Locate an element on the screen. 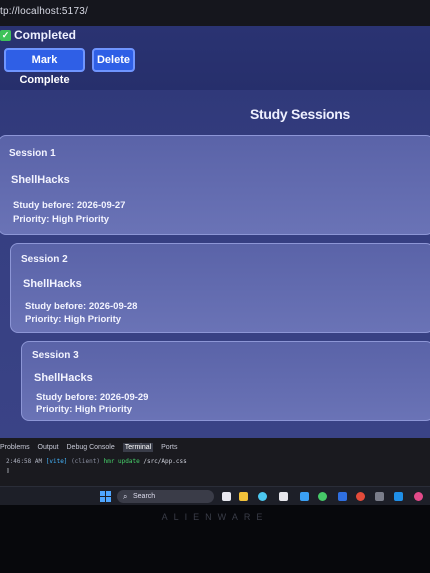 The image size is (430, 573). brand-logo: ALIENWARE is located at coordinates (215, 517).